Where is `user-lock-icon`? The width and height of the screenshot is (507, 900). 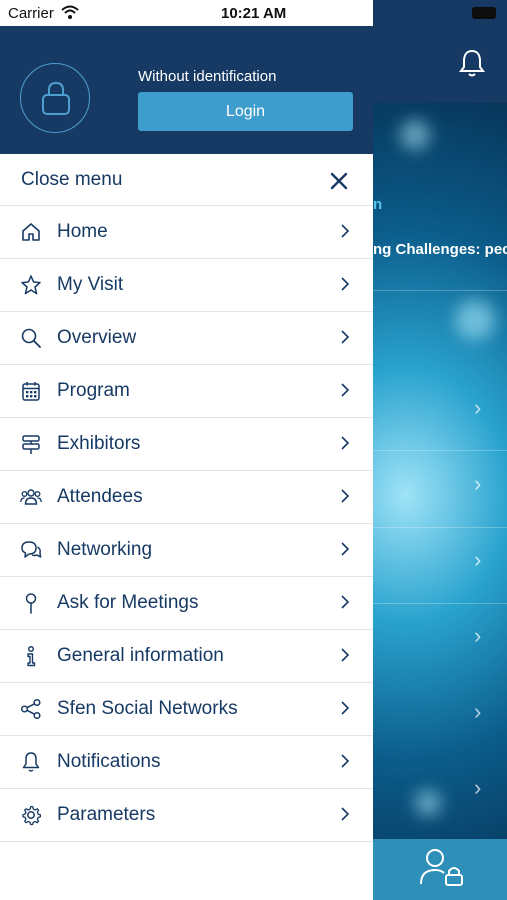 user-lock-icon is located at coordinates (442, 867).